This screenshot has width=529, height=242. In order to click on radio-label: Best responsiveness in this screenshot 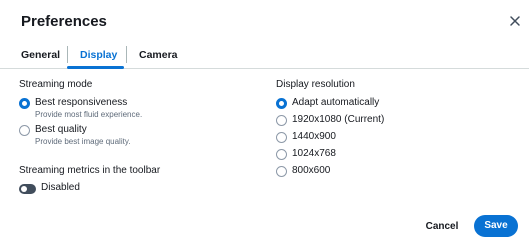, I will do `click(81, 102)`.